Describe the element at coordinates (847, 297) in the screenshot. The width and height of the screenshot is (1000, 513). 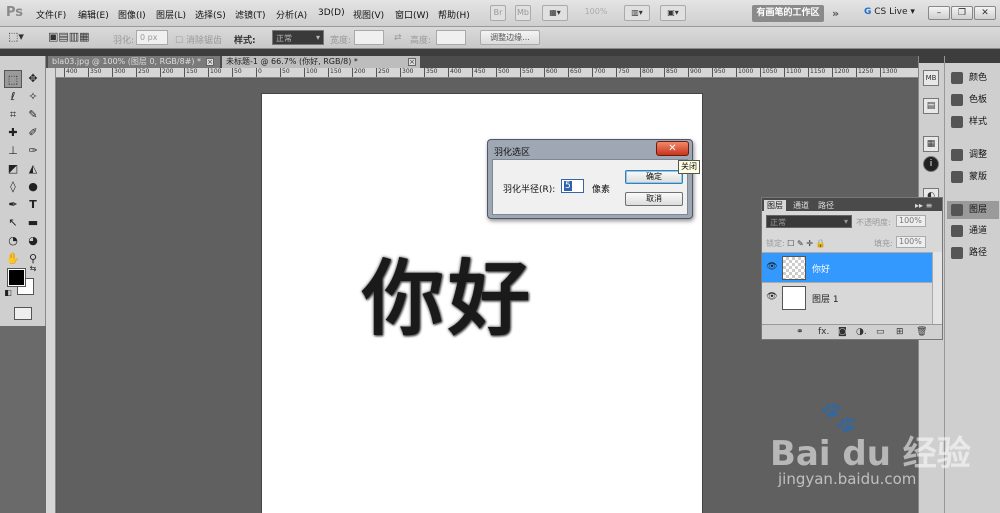
I see `layer-row-layer1: 👁 图层 1` at that location.